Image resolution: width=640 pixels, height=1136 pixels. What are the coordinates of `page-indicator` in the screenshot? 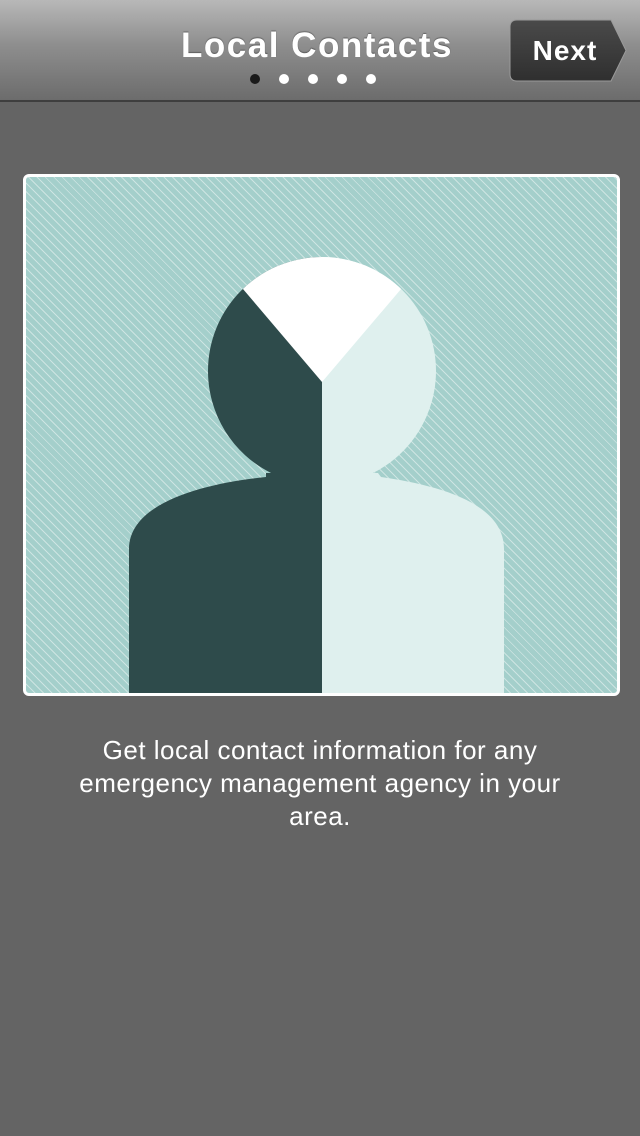 It's located at (313, 79).